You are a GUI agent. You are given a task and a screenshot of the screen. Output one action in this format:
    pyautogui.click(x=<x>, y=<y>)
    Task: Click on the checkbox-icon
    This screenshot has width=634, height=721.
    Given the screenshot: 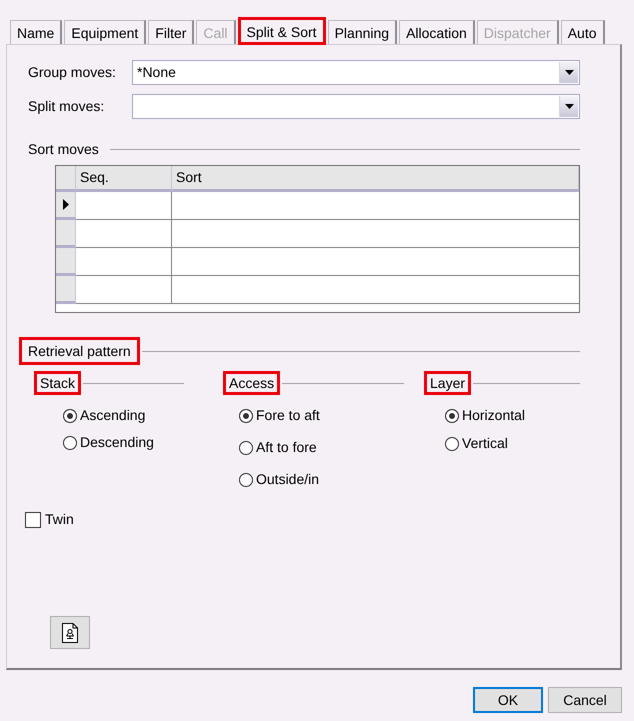 What is the action you would take?
    pyautogui.click(x=33, y=520)
    